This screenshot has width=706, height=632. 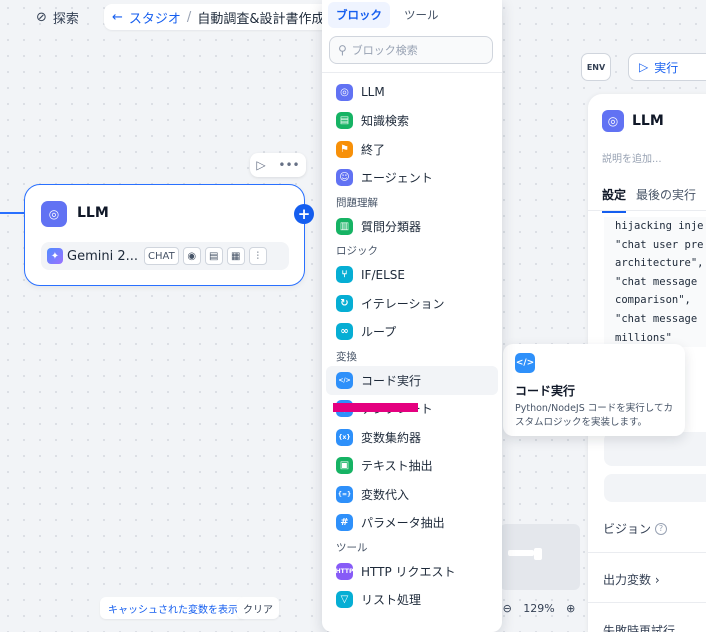 What do you see at coordinates (666, 199) in the screenshot?
I see `tab-last-run: 最後の実行` at bounding box center [666, 199].